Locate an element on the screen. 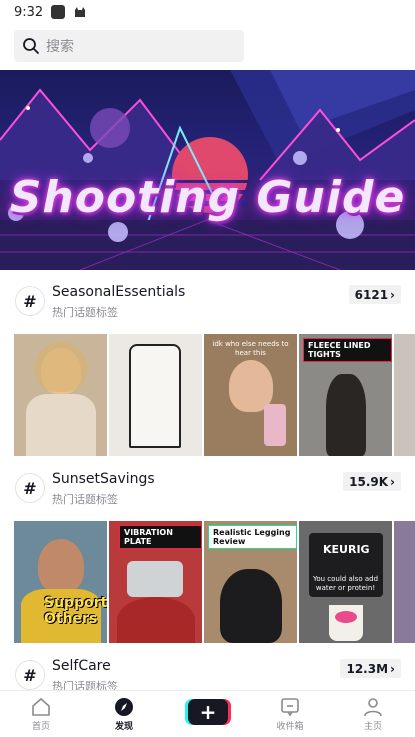  search-bar: 搜索 is located at coordinates (207, 47).